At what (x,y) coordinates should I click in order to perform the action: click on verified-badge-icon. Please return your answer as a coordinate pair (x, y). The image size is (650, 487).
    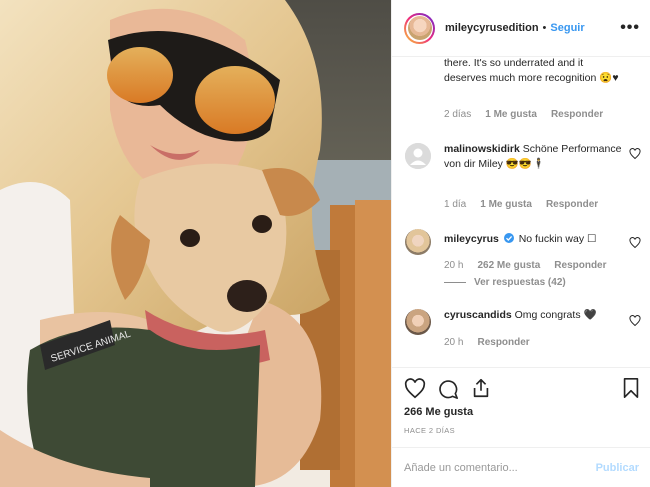
    Looking at the image, I should click on (508, 238).